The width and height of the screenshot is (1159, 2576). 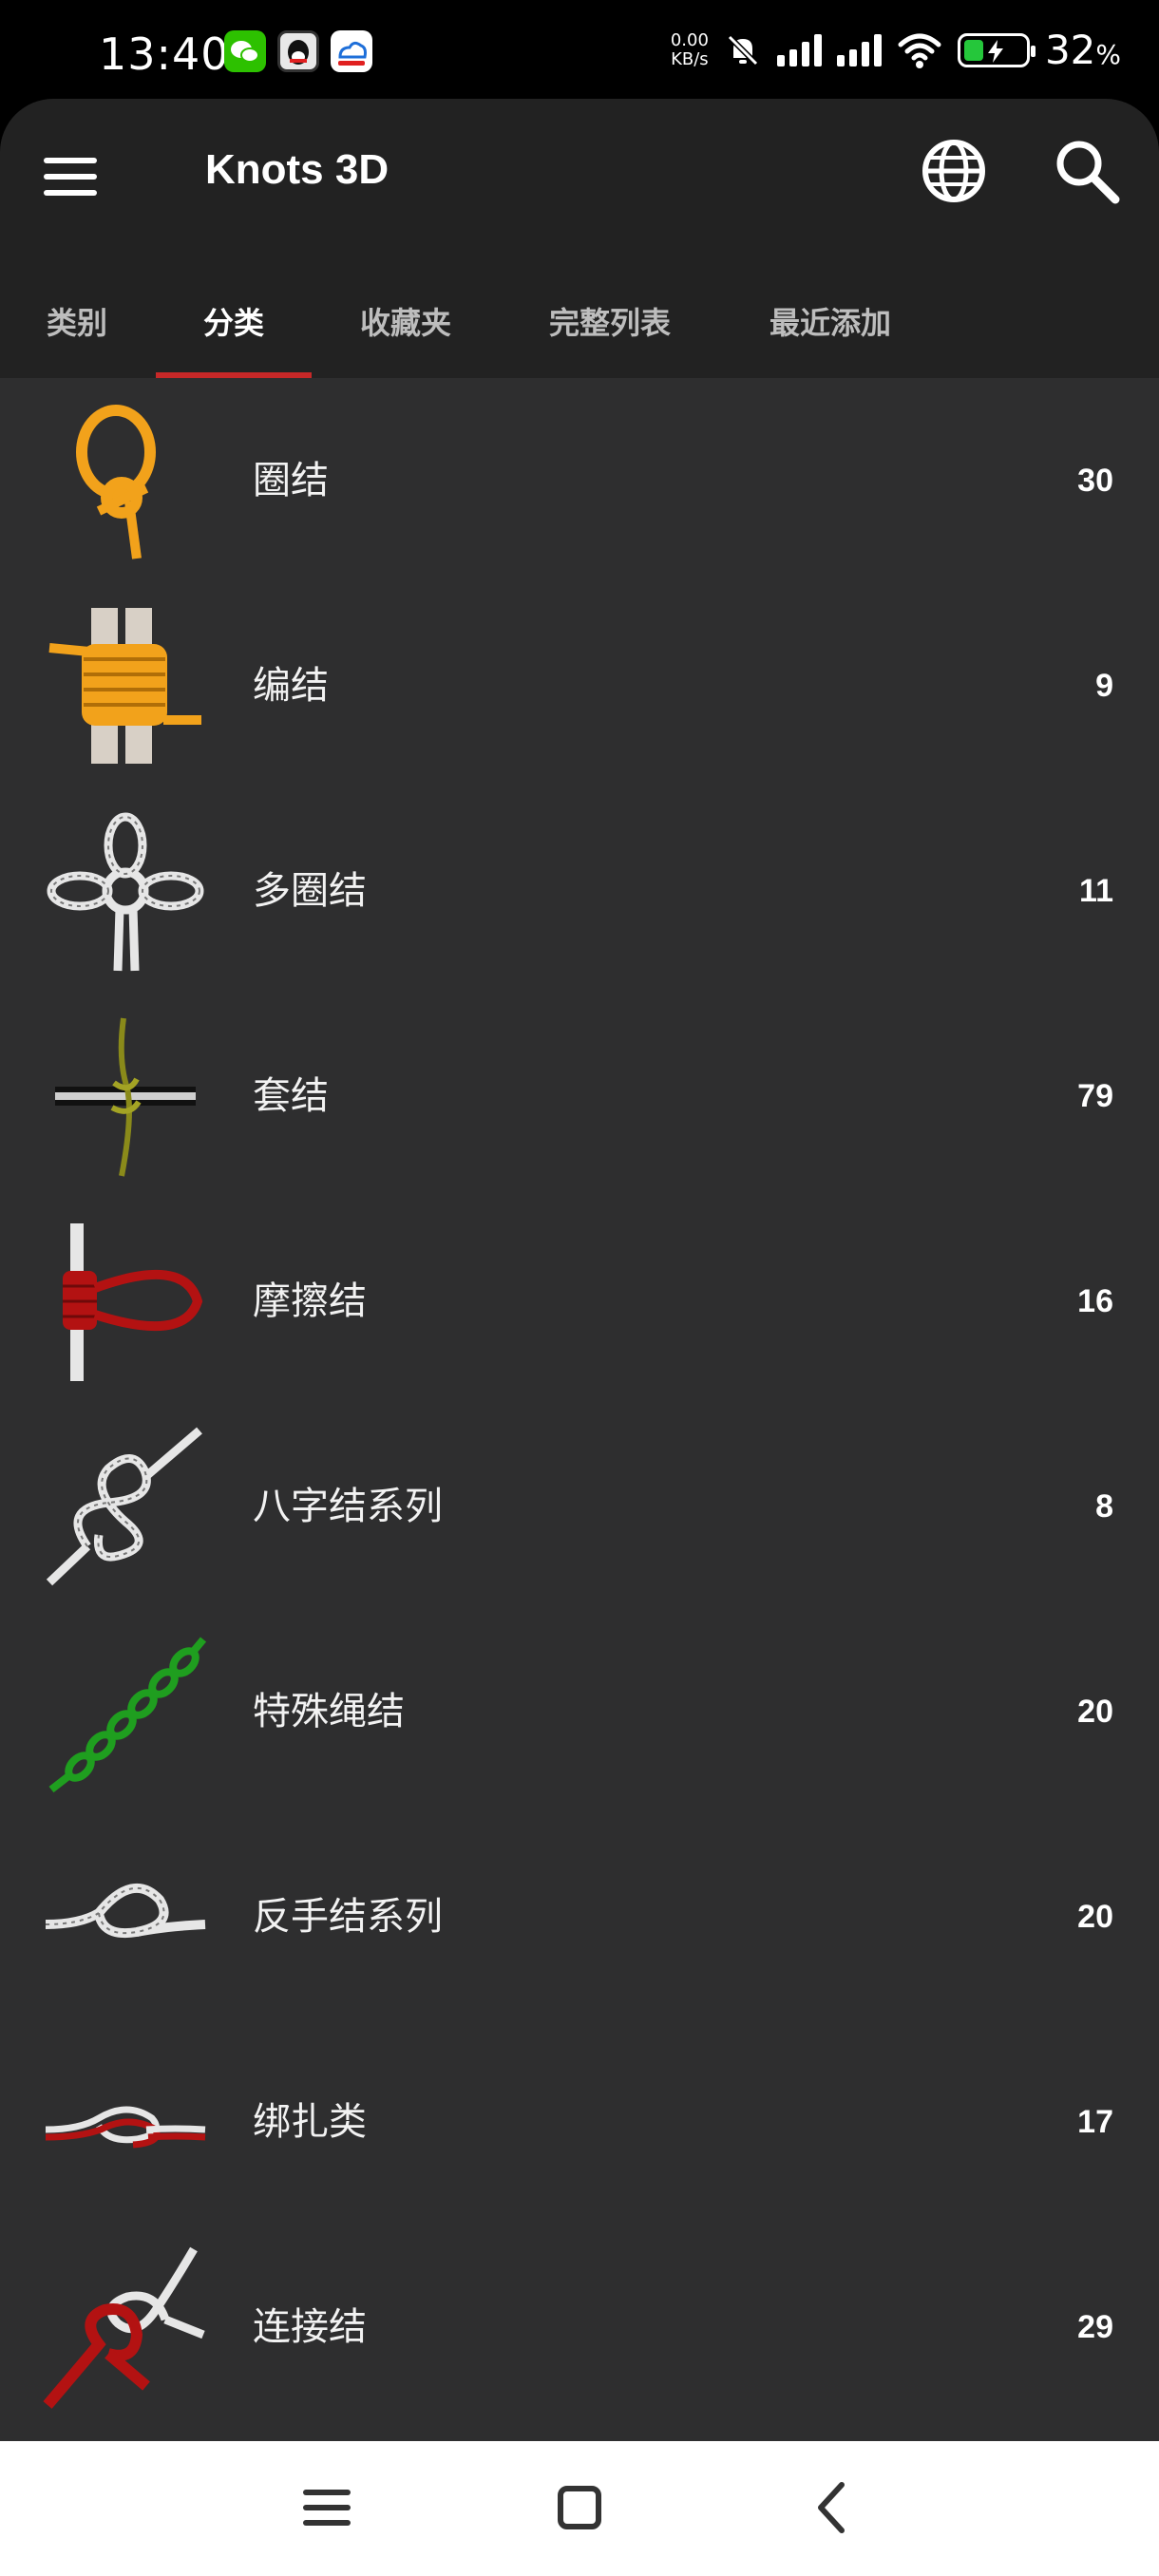 I want to click on search-icon, so click(x=1087, y=171).